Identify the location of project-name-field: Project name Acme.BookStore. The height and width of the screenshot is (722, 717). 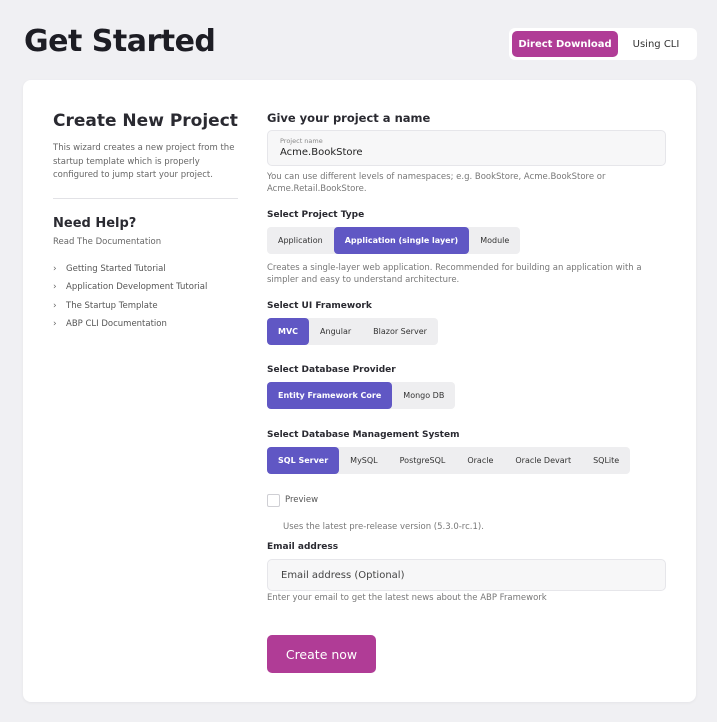
(466, 148).